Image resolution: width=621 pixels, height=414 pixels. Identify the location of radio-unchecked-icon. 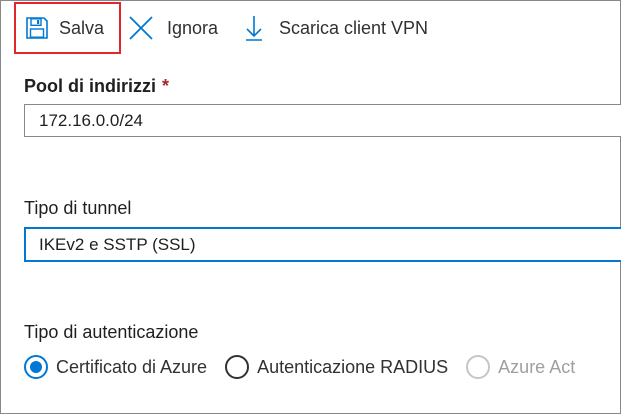
(237, 367).